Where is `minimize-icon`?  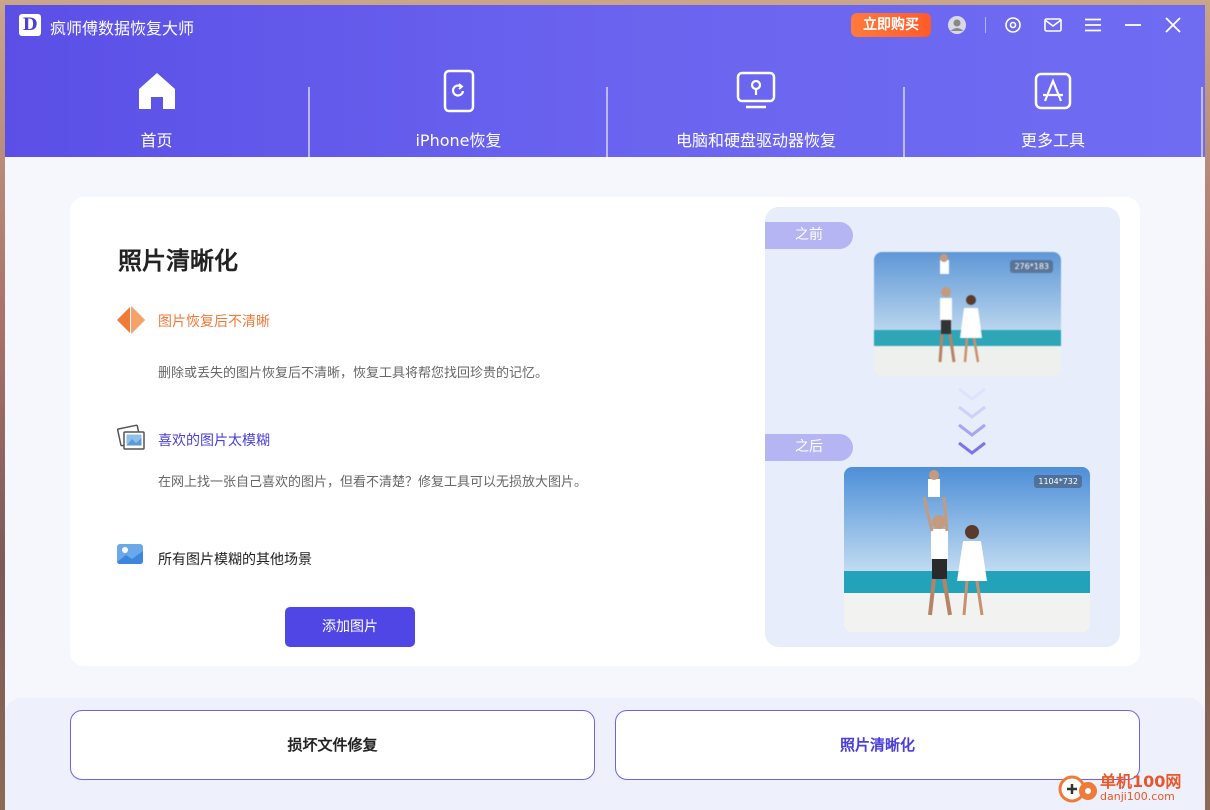
minimize-icon is located at coordinates (1133, 25).